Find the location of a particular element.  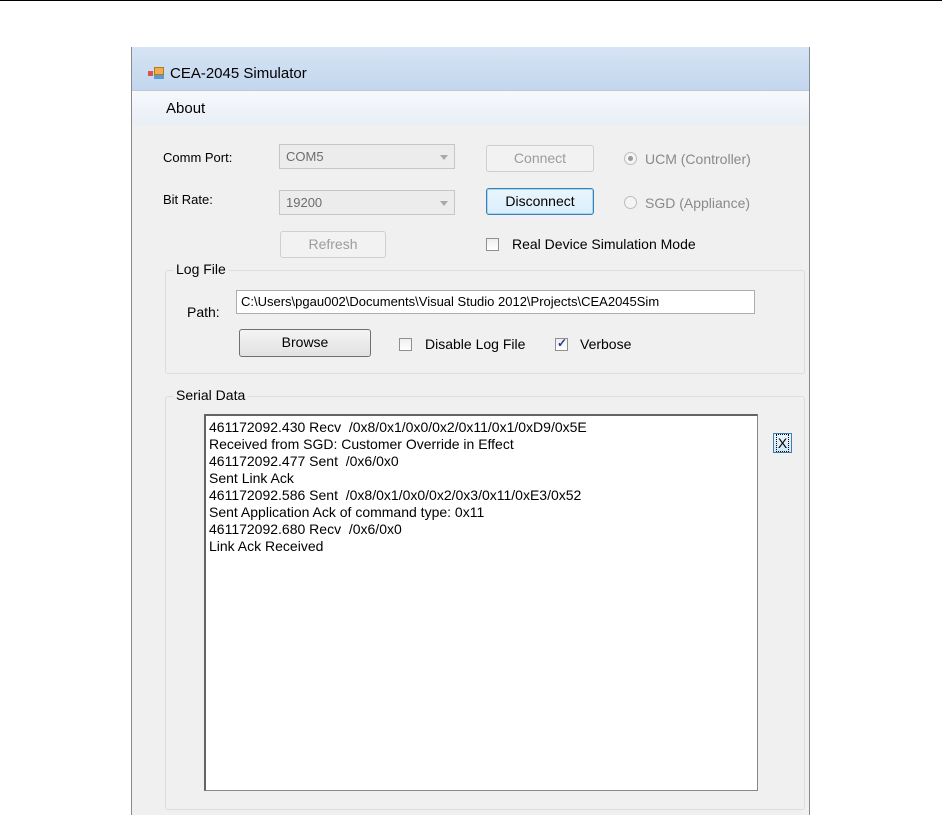

window-title: CEA-2045 Simulator is located at coordinates (238, 73).